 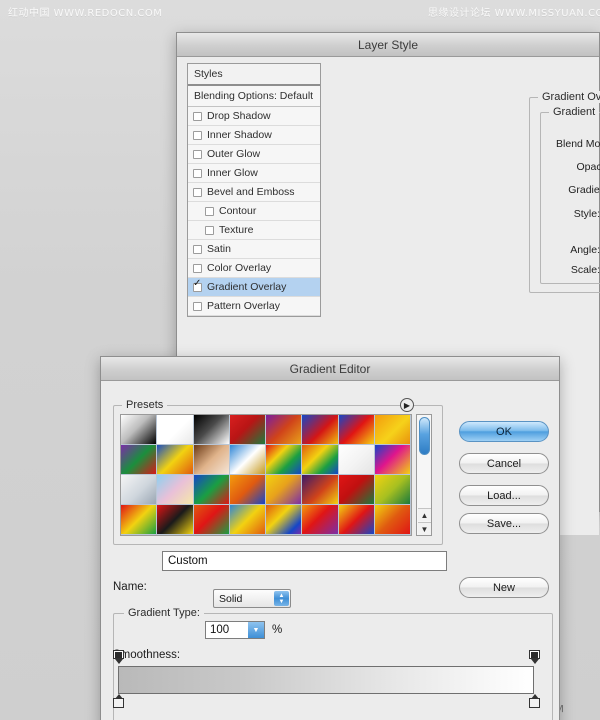 I want to click on angle-label: Angle:, so click(x=585, y=250).